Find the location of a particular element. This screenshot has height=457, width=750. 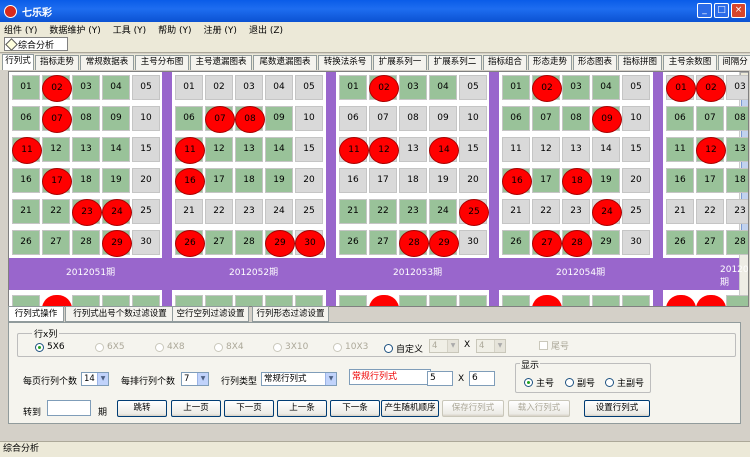

tail-checkbox: 尾号 is located at coordinates (554, 345).